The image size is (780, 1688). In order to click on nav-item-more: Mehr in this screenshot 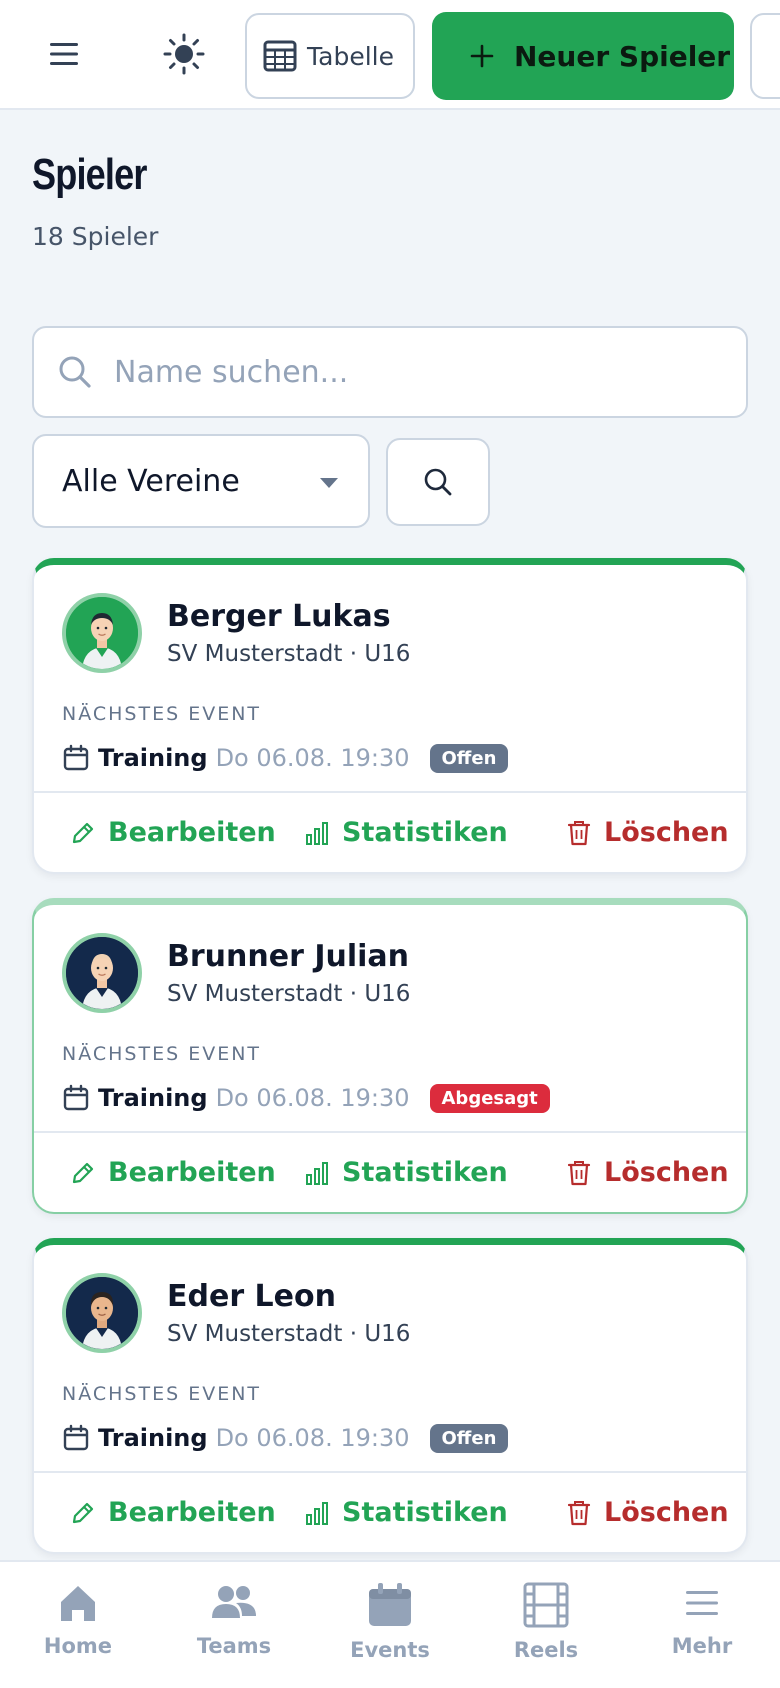, I will do `click(702, 1620)`.